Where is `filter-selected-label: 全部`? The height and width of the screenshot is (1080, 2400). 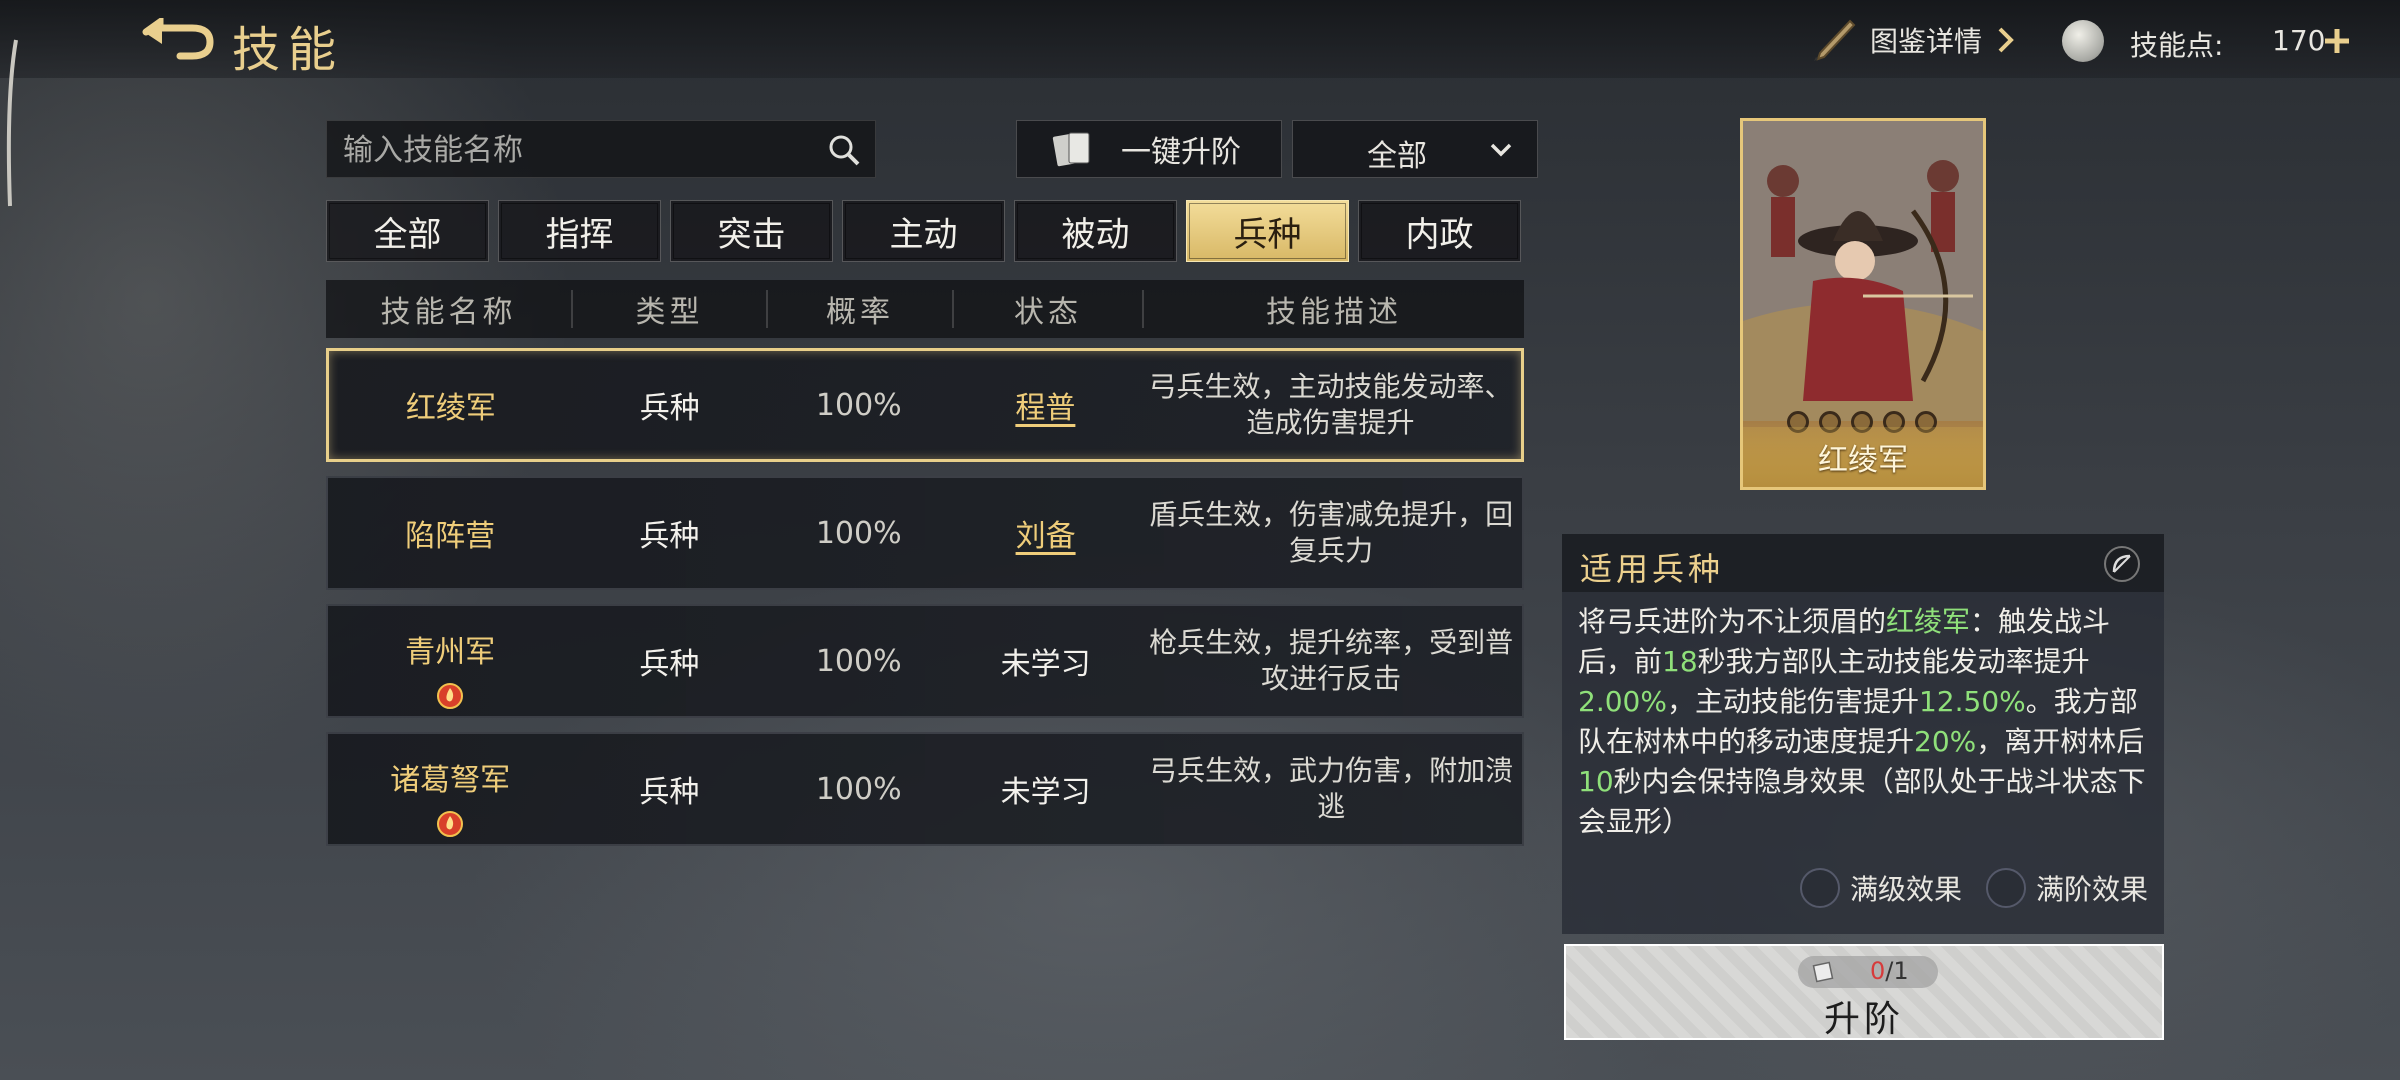
filter-selected-label: 全部 is located at coordinates (1397, 156).